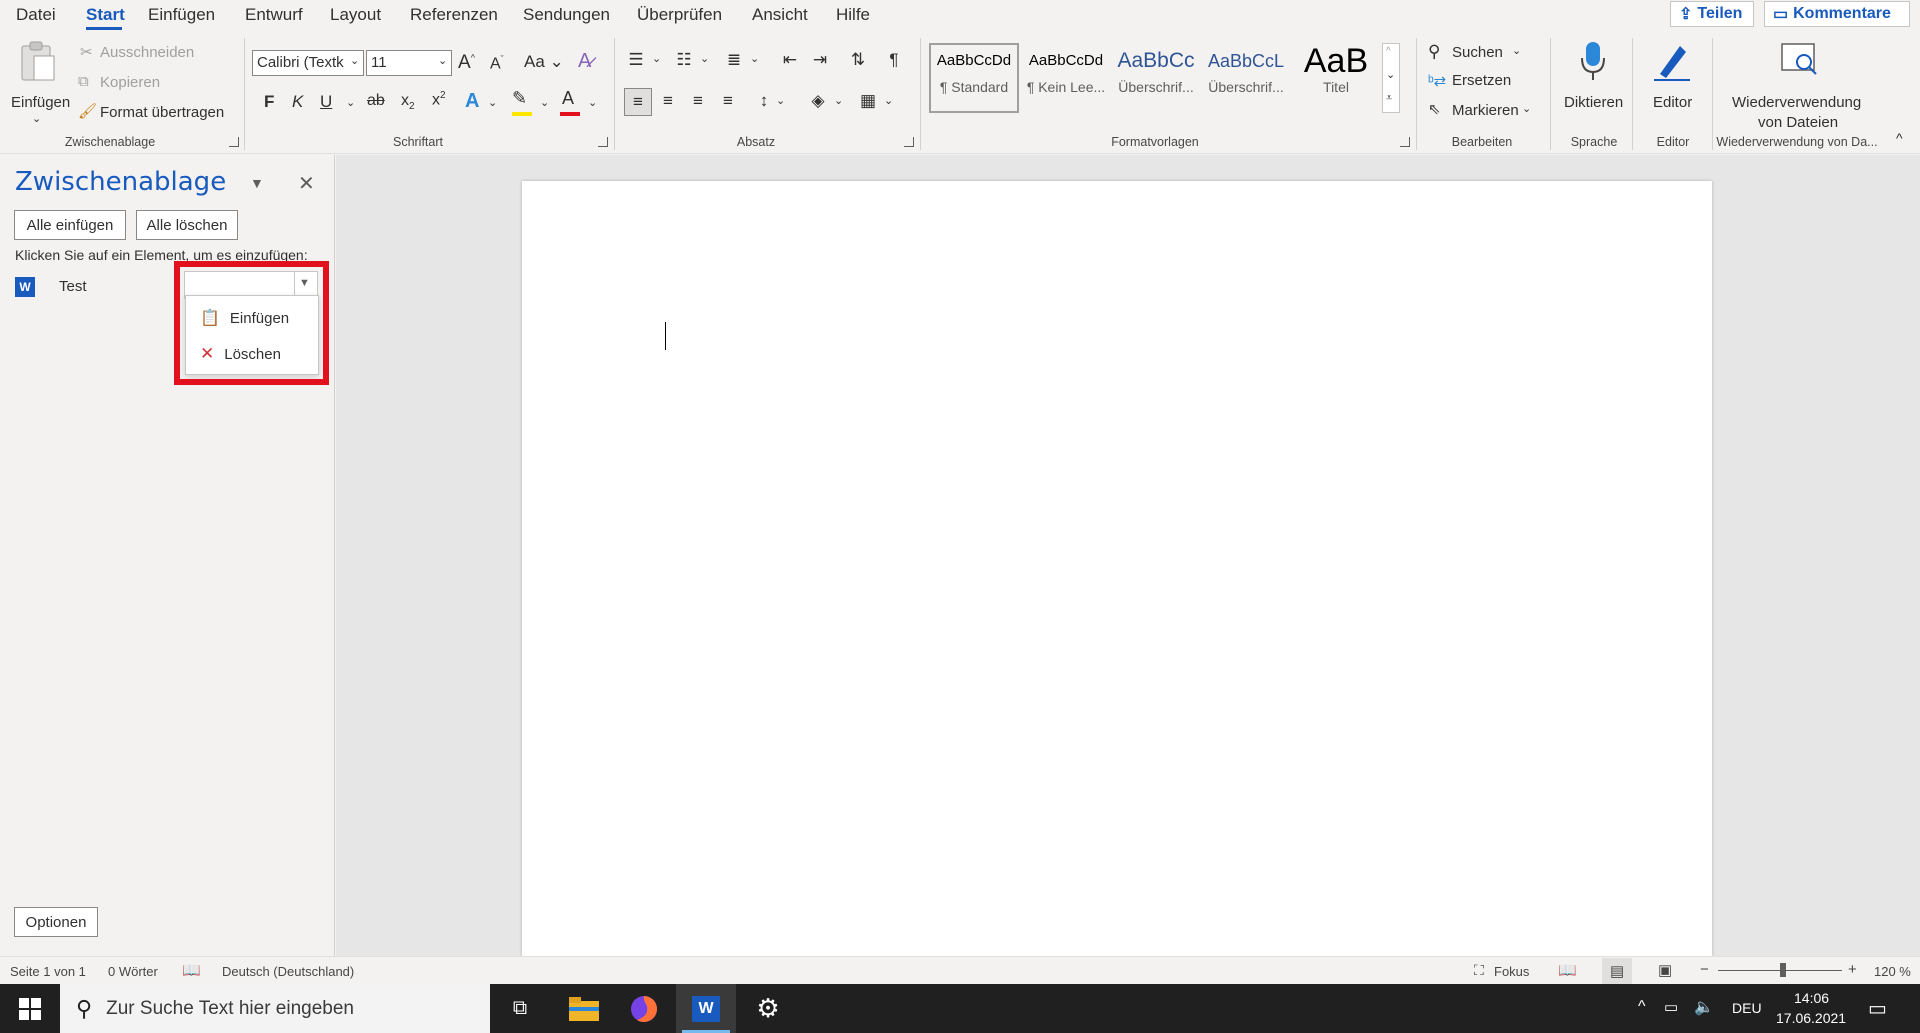 The width and height of the screenshot is (1920, 1033). Describe the element at coordinates (1877, 1008) in the screenshot. I see `notifications-icon: ▭` at that location.